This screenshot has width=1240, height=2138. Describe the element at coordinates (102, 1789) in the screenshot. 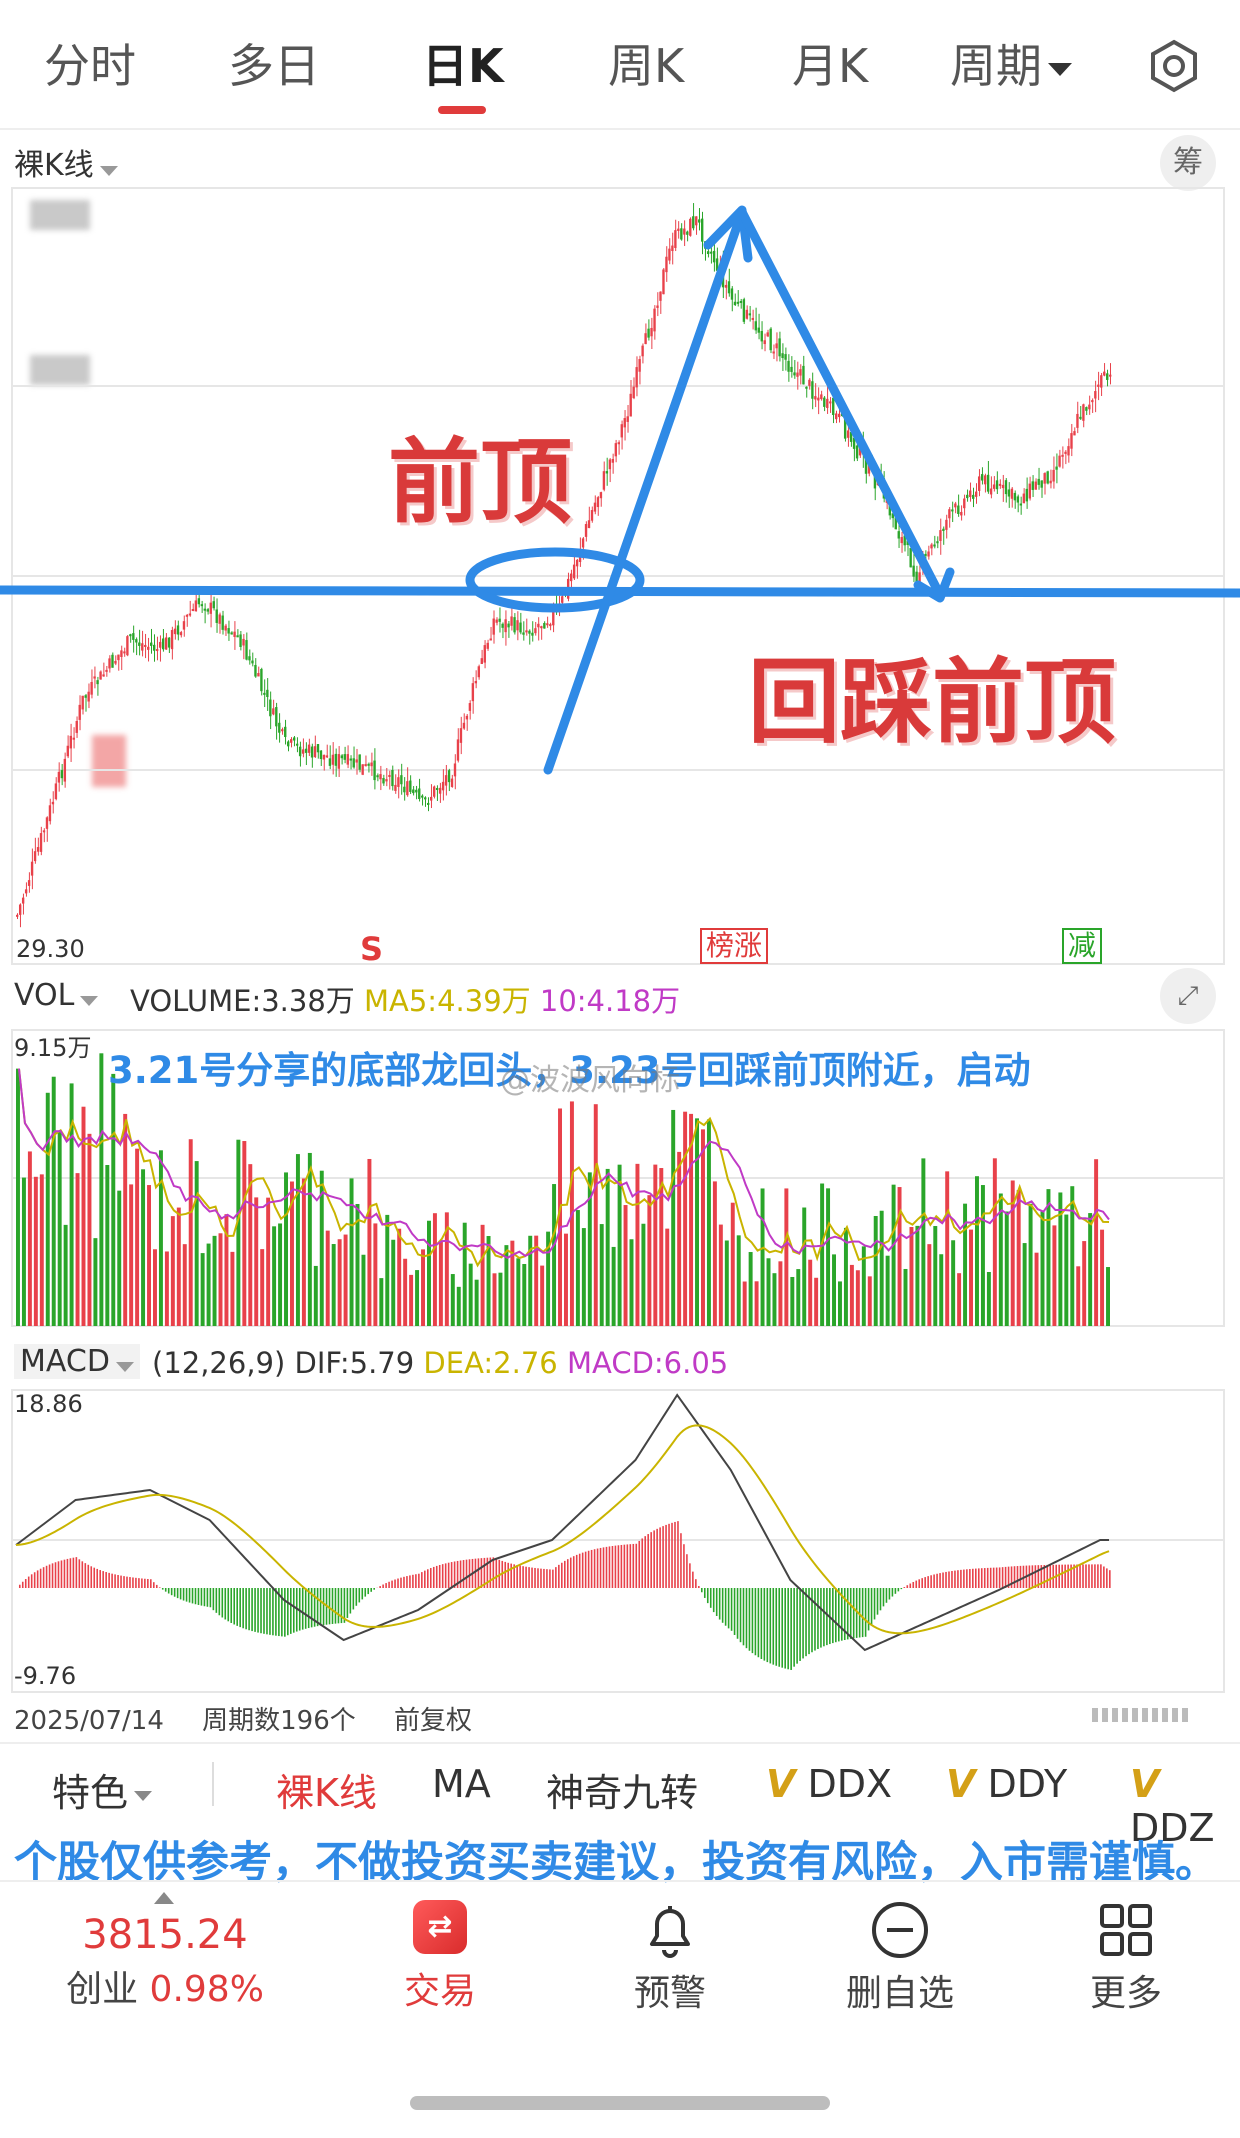

I see `feature-dropdown: 特色` at that location.